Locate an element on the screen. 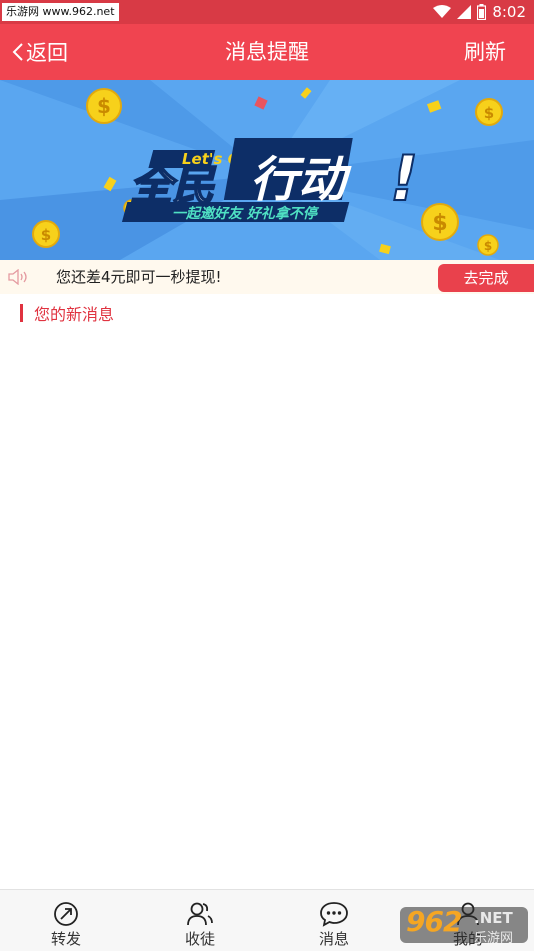 The width and height of the screenshot is (534, 951). banner-slogan: 一起邀好友 好礼拿不停 is located at coordinates (246, 213).